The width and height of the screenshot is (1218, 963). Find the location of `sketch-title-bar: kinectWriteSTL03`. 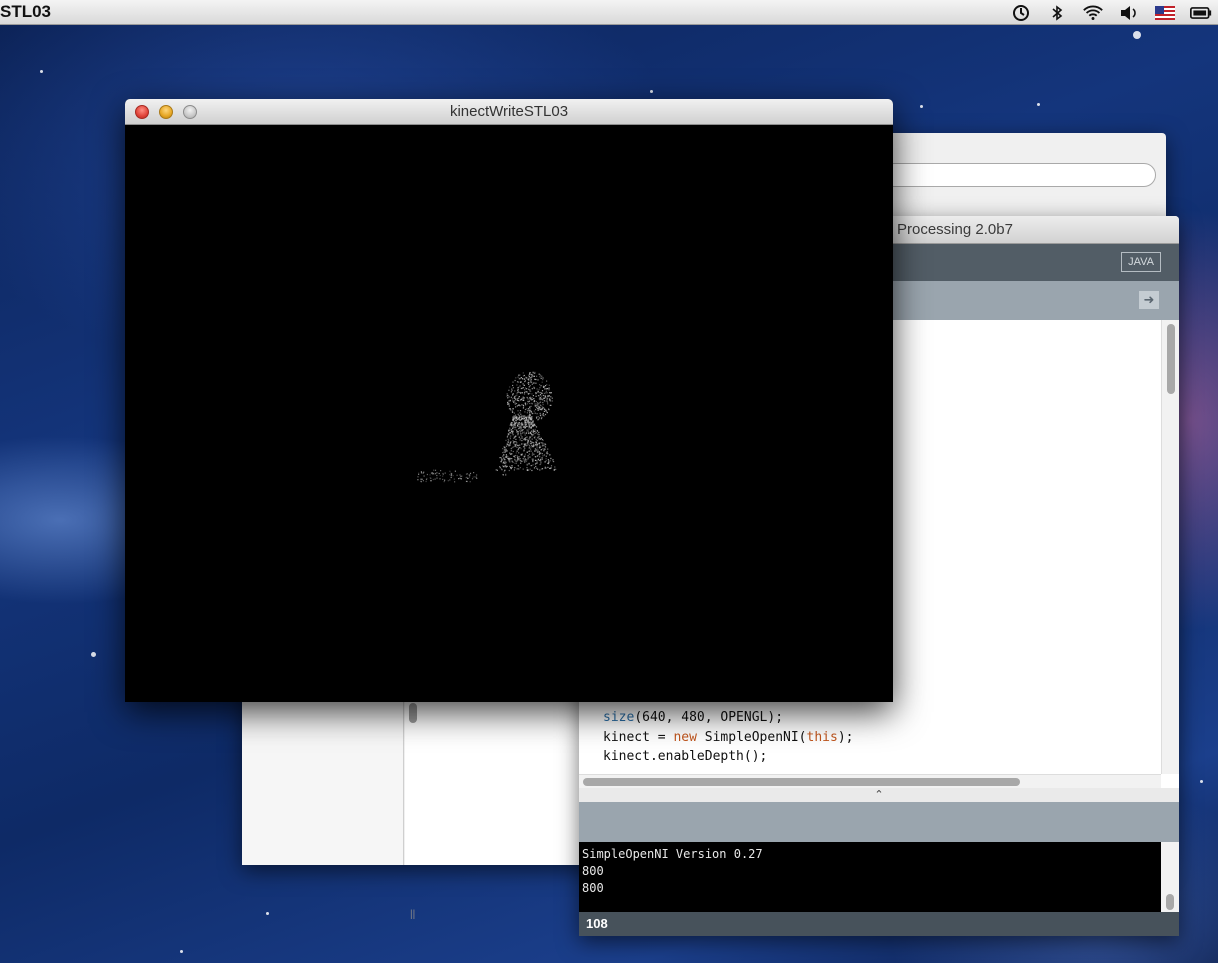

sketch-title-bar: kinectWriteSTL03 is located at coordinates (509, 112).